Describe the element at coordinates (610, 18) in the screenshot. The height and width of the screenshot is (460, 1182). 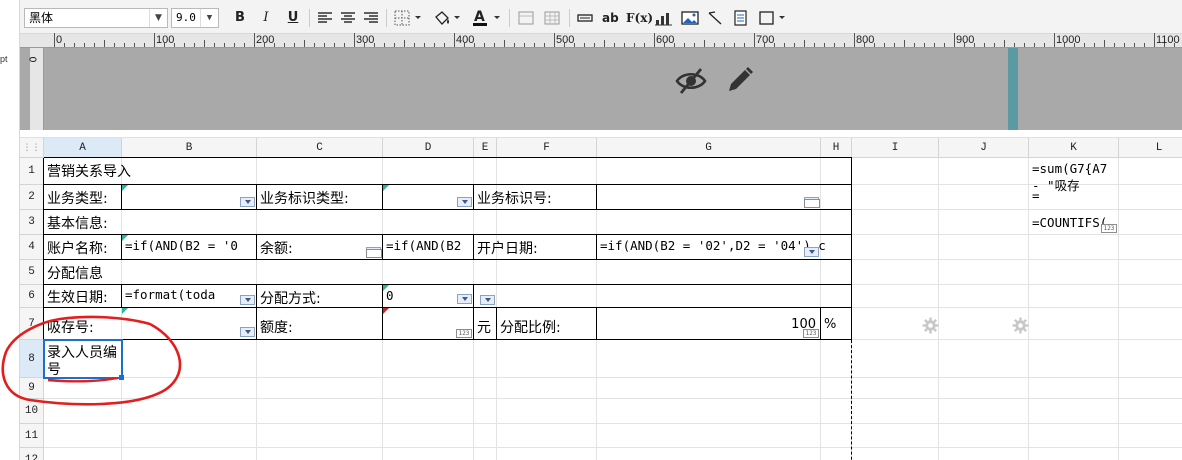
I see `ab-button: ab` at that location.